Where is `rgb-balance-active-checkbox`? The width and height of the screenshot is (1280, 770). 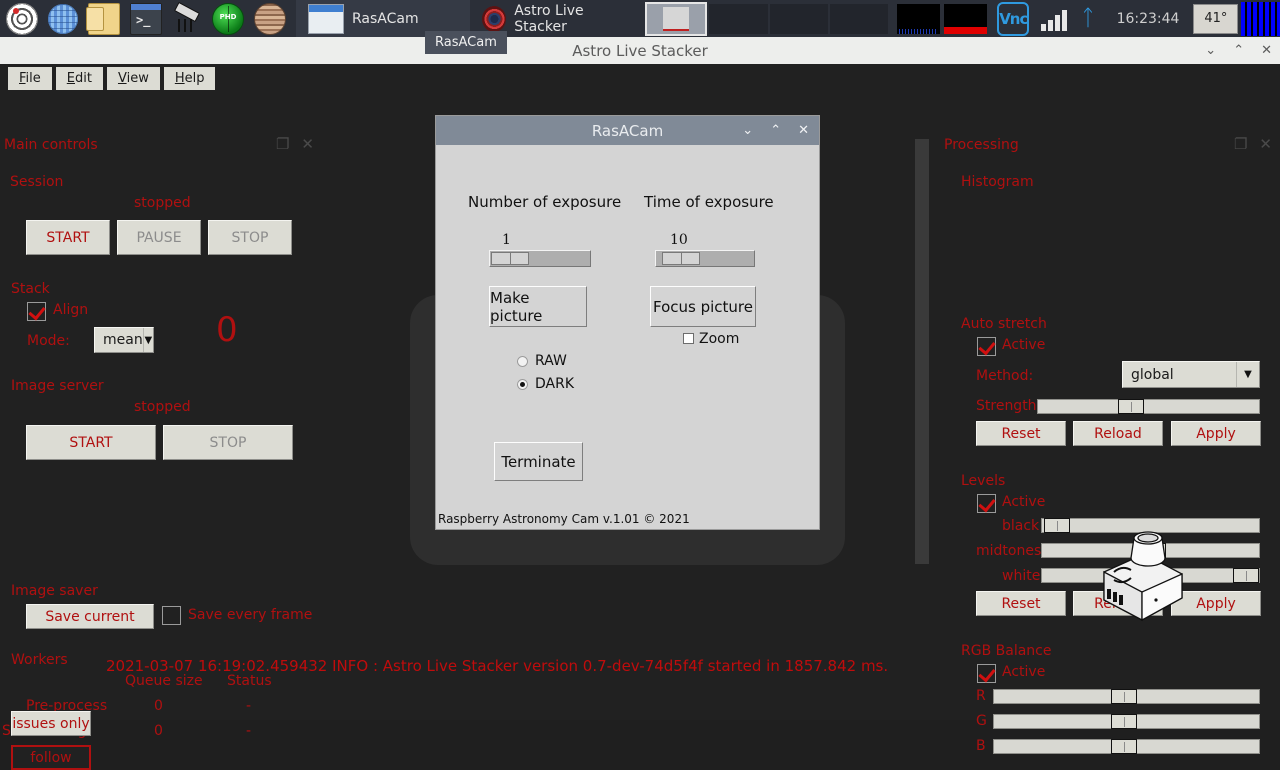
rgb-balance-active-checkbox is located at coordinates (986, 673).